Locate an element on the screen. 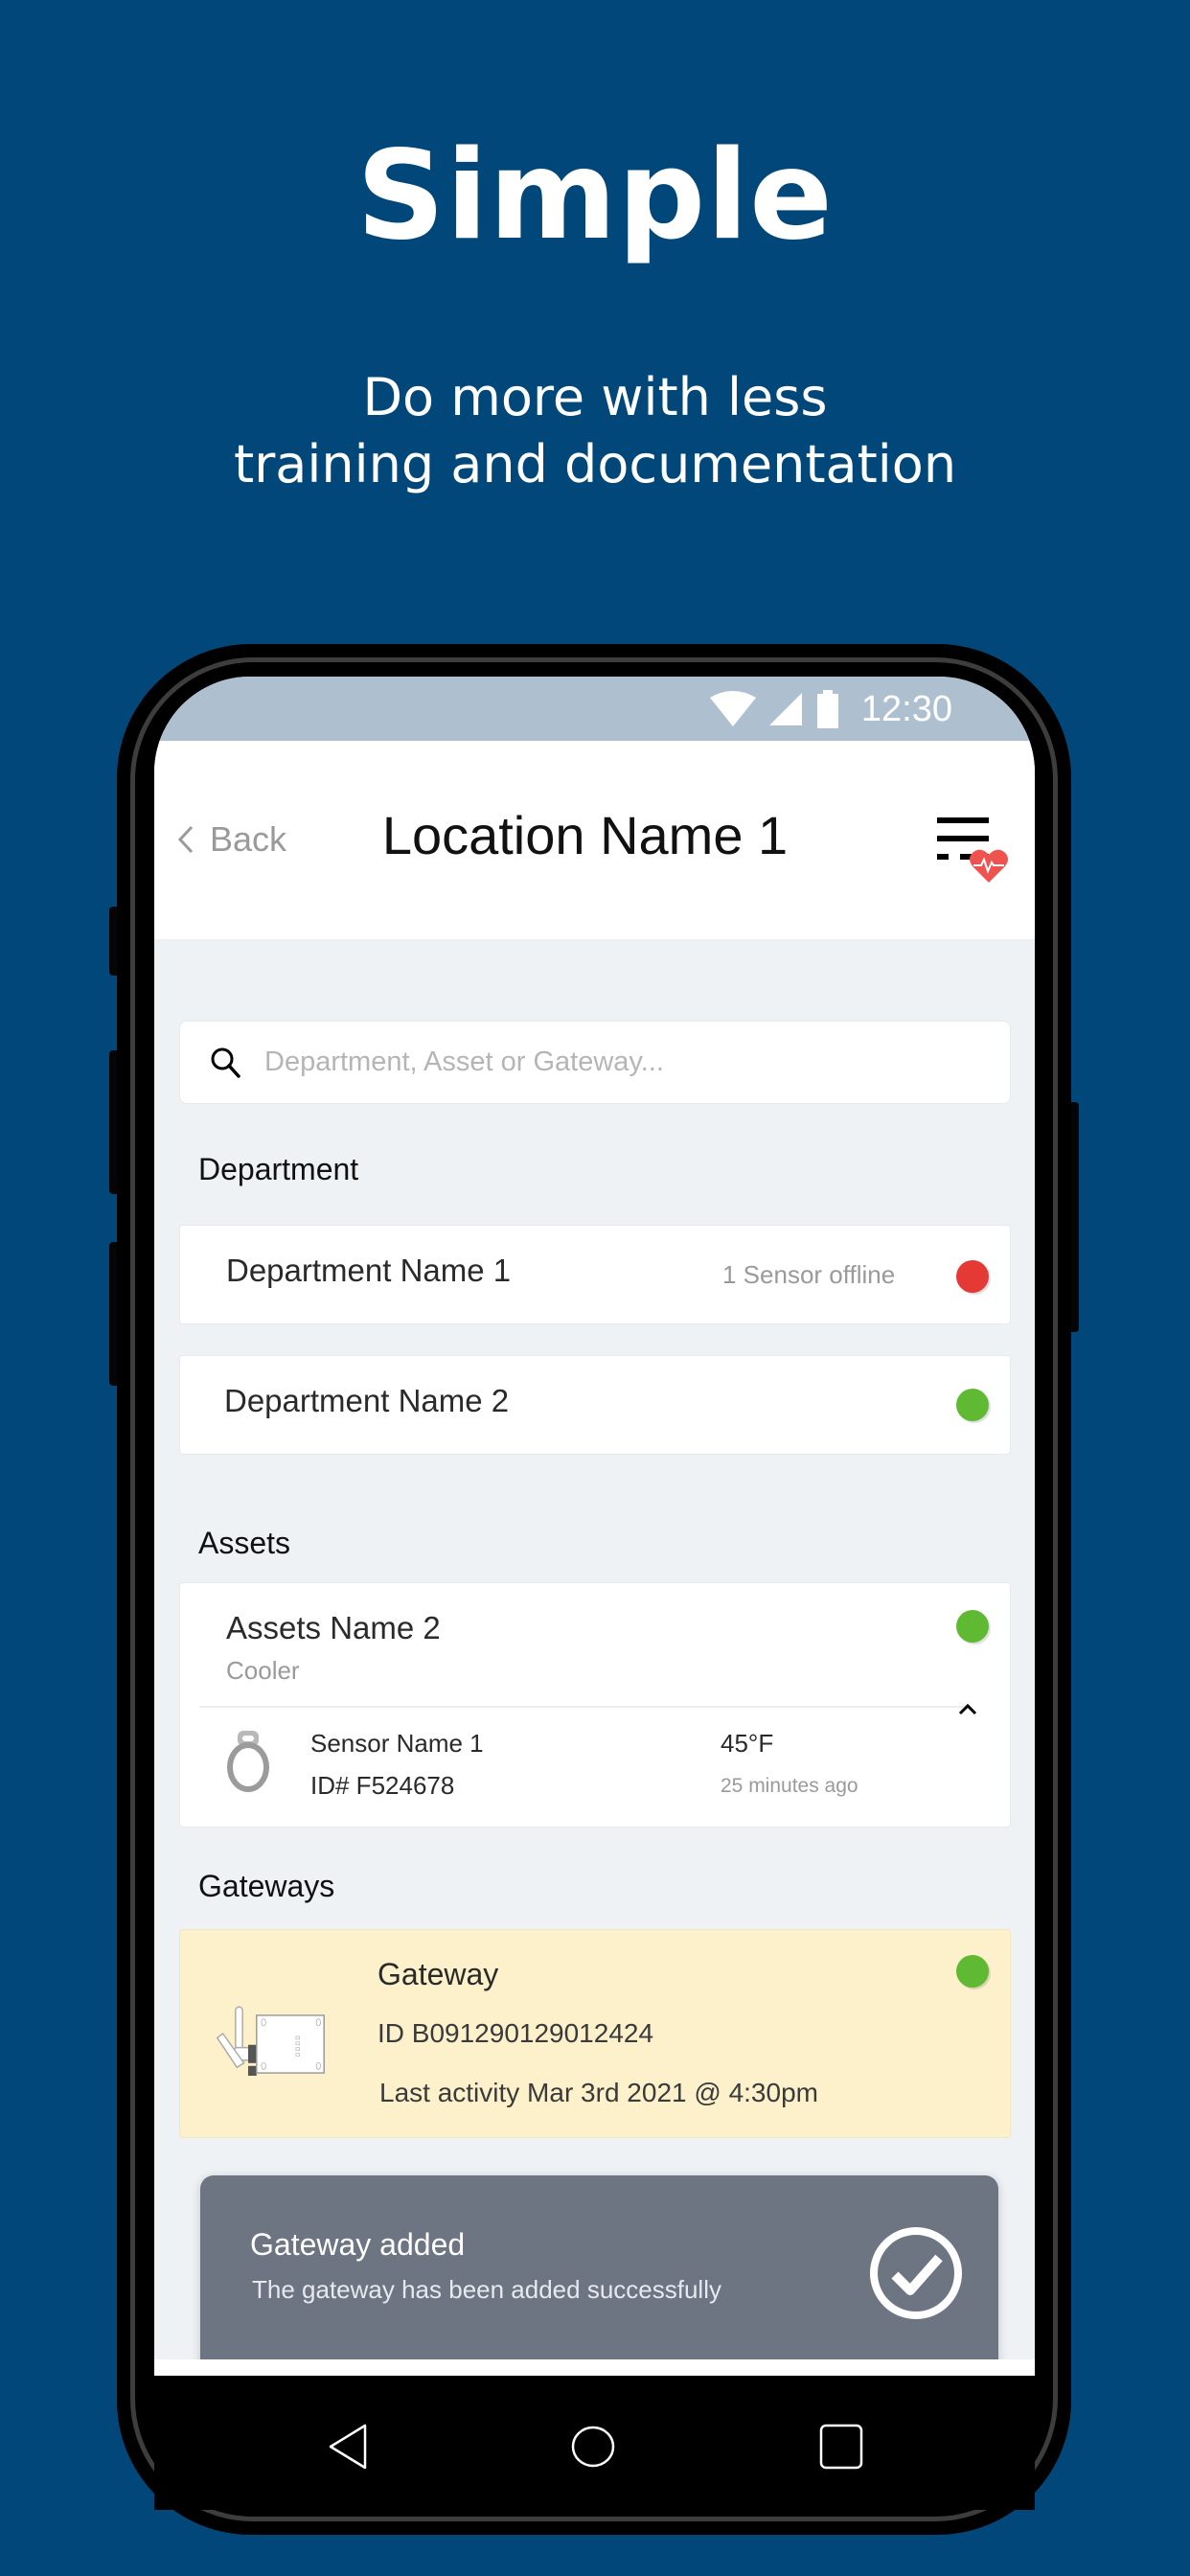  status-icons: 12:30 is located at coordinates (831, 709).